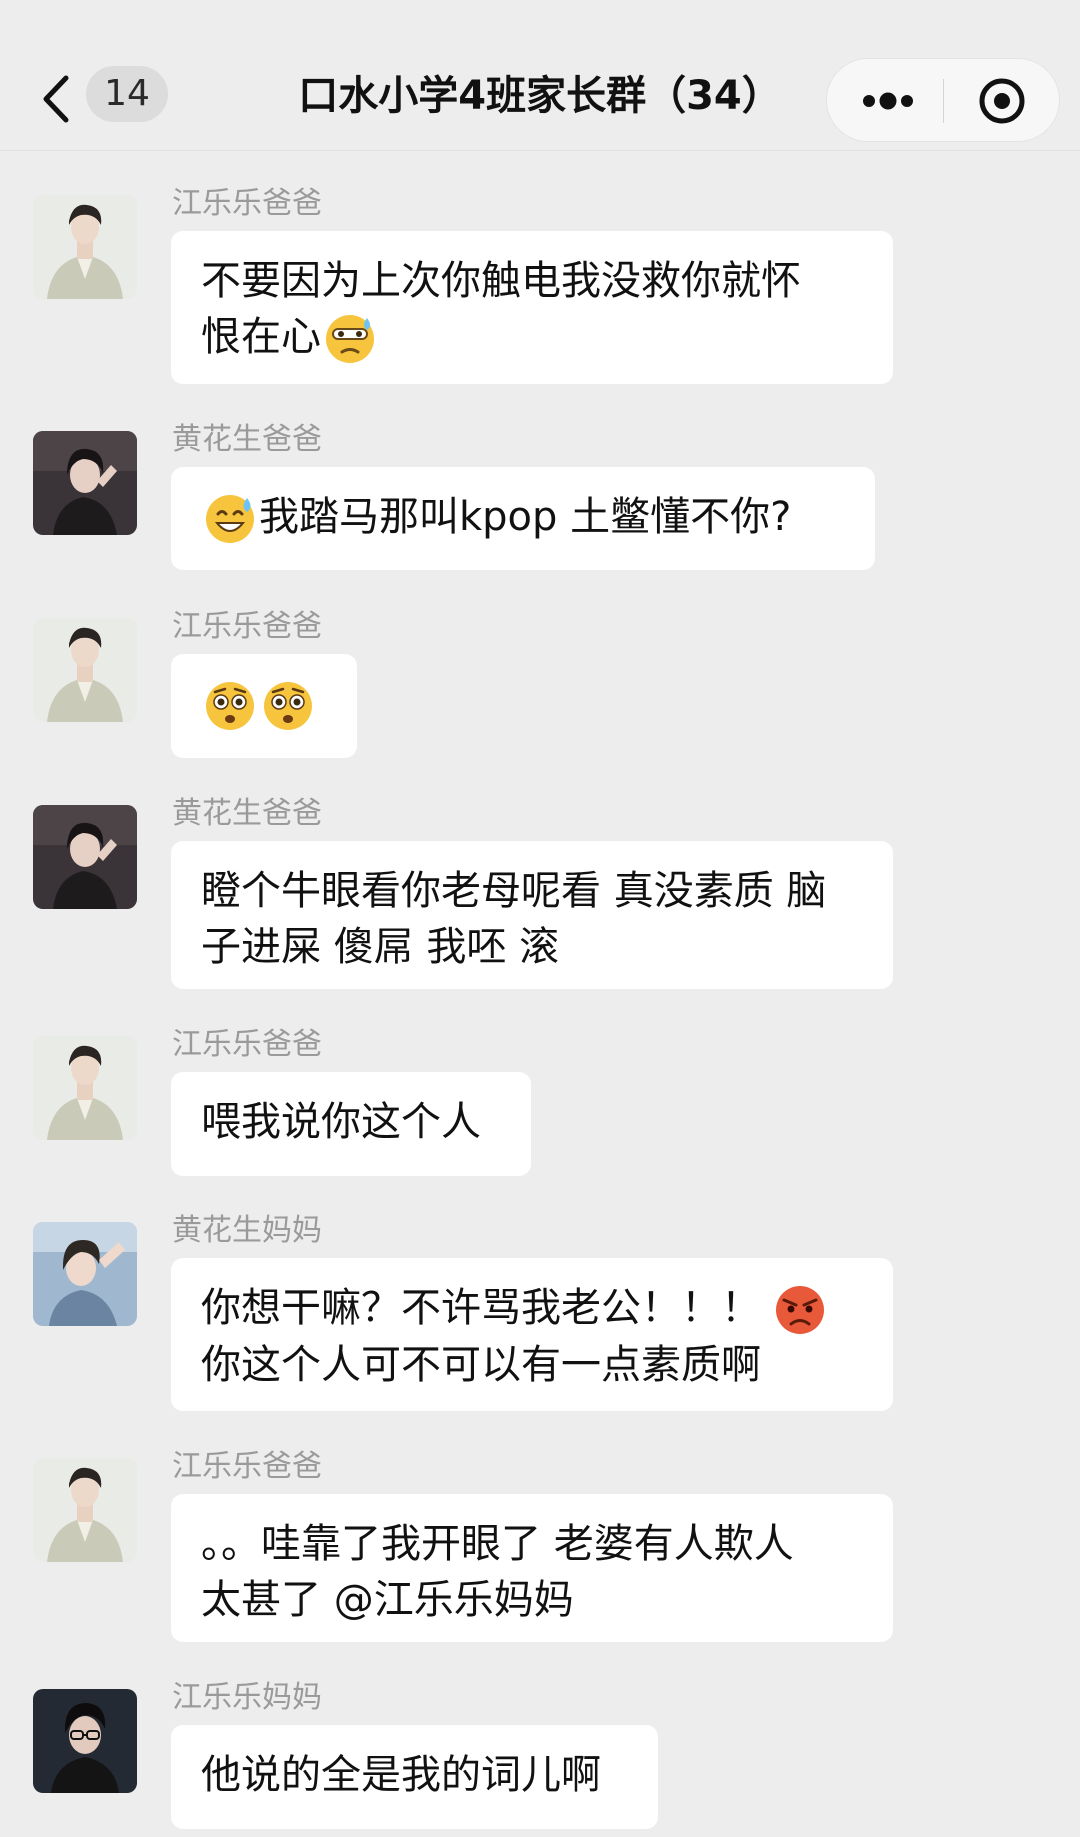 This screenshot has height=1837, width=1080. I want to click on message-text-line: 太甚了 @江乐乐妈妈, so click(387, 1600).